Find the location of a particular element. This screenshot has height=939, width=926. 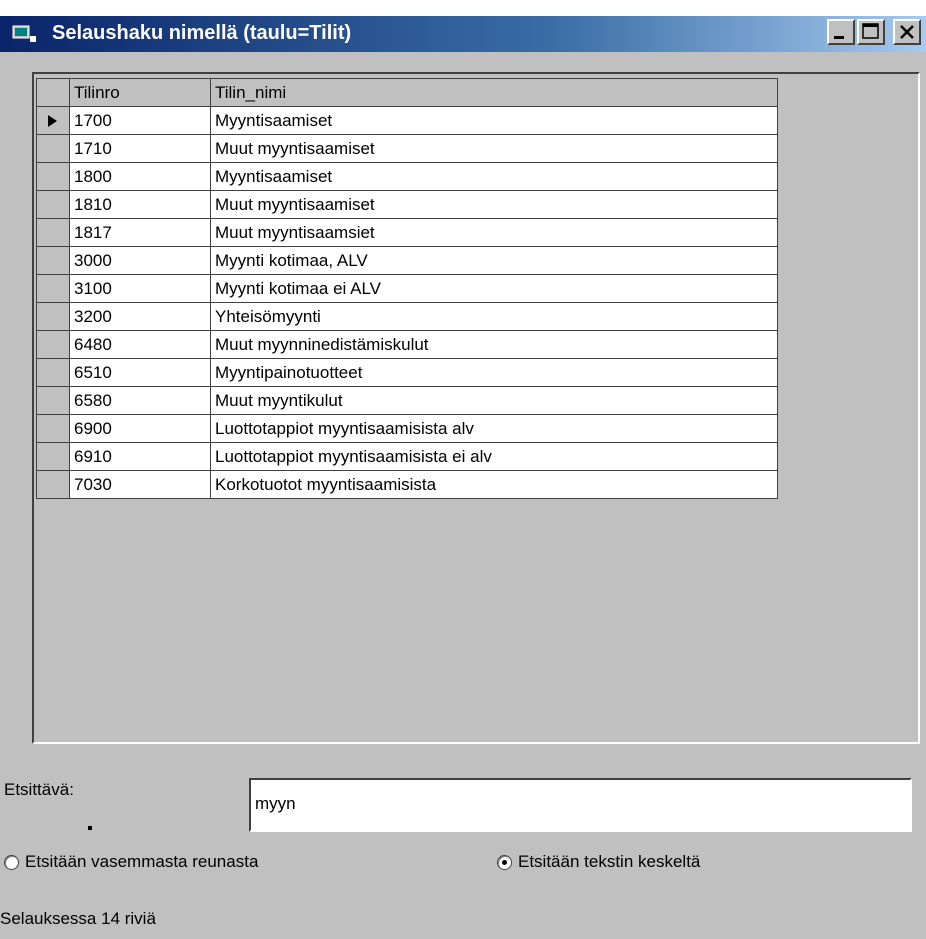

radio-search-left: Etsitään vasemmasta reunasta is located at coordinates (131, 862).